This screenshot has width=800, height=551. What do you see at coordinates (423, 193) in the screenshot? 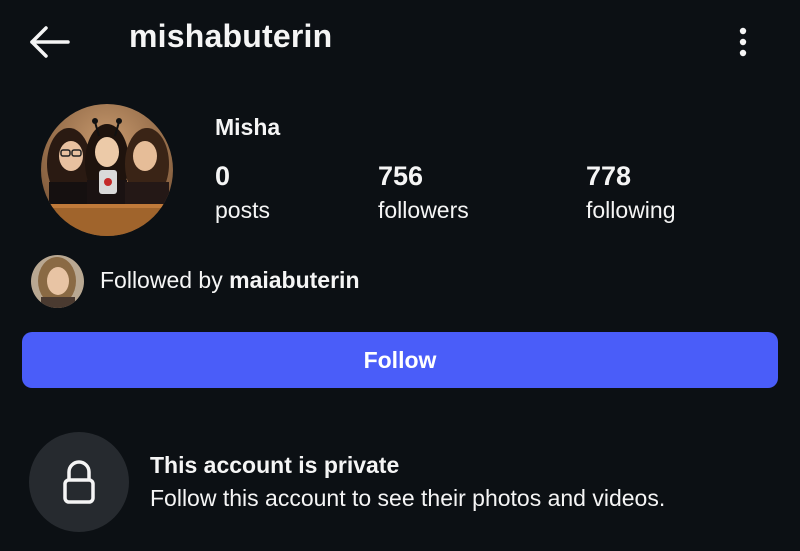
I see `followers-stat: 756 followers` at bounding box center [423, 193].